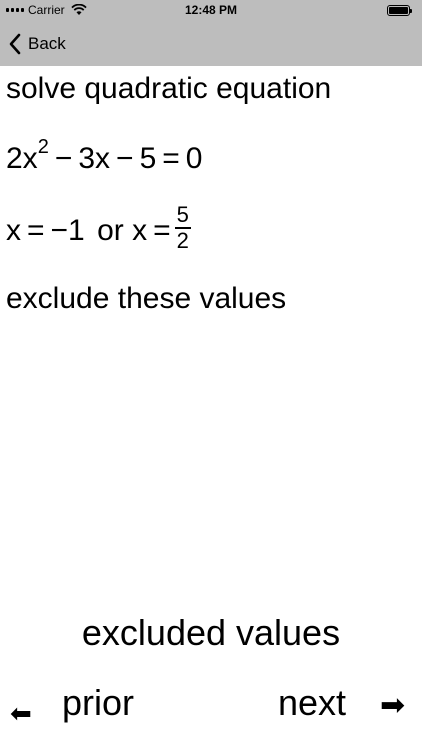  I want to click on status-time: 12:48 PM, so click(211, 10).